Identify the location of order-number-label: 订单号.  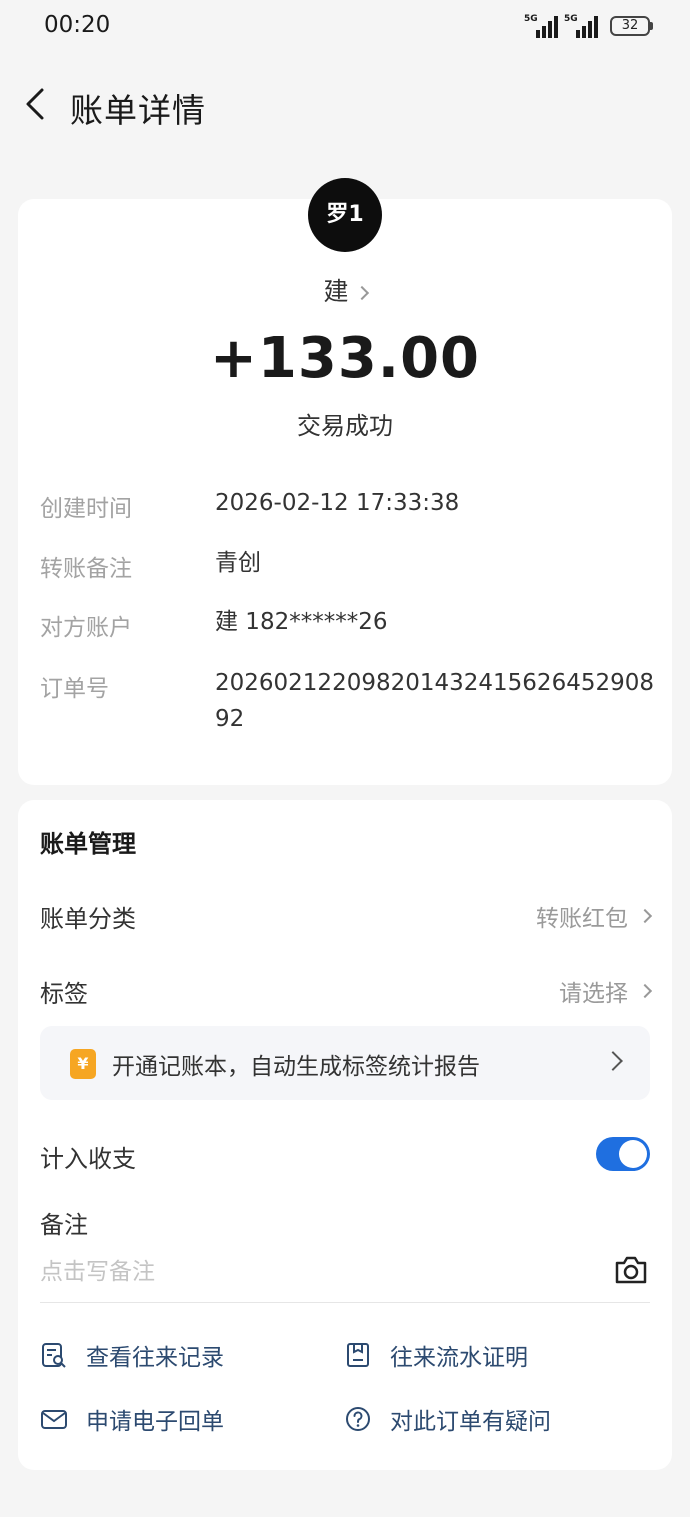
(74, 689).